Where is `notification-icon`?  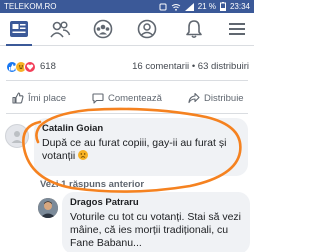
notification-icon is located at coordinates (163, 7).